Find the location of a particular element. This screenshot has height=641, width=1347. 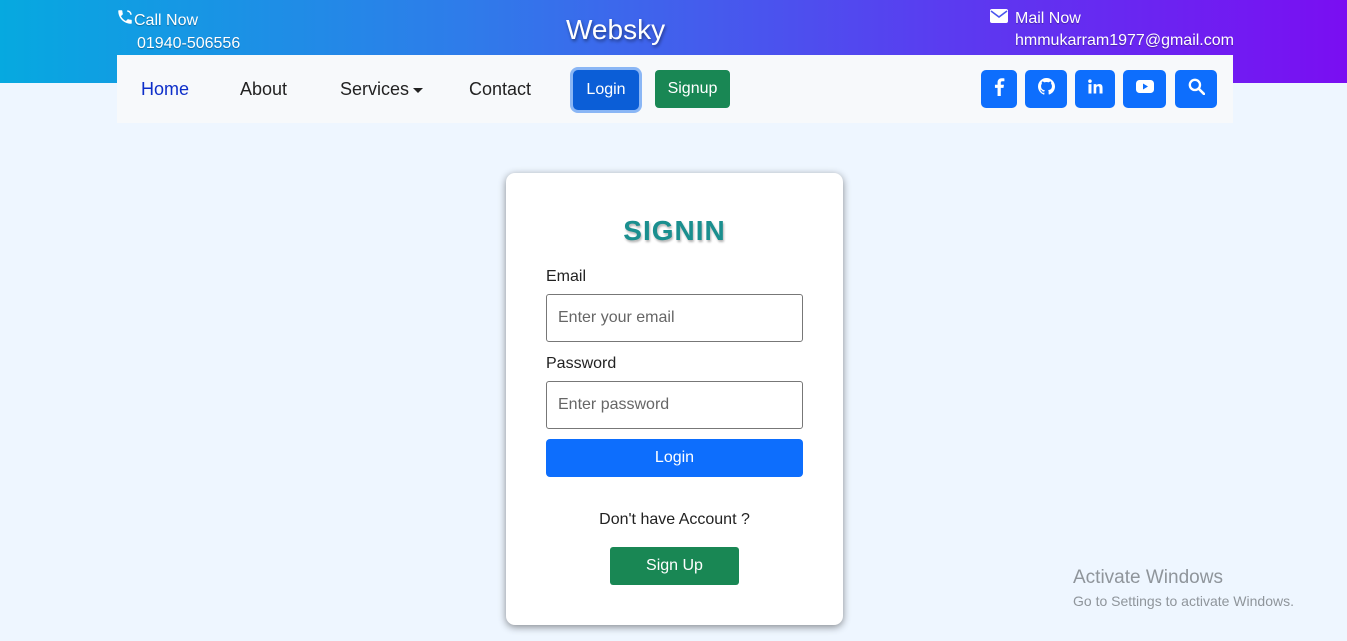

github-button is located at coordinates (1046, 89).